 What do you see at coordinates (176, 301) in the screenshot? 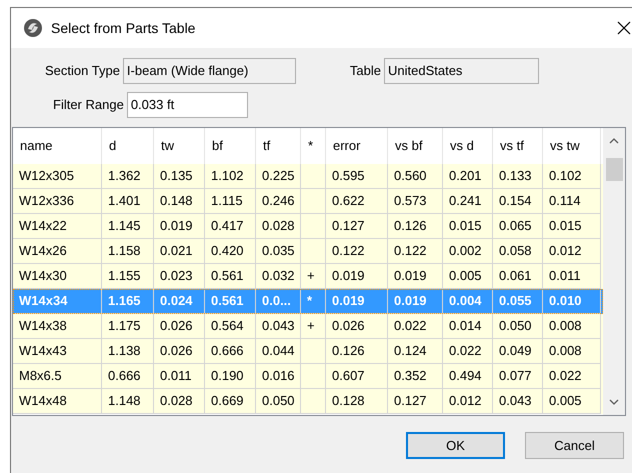
I see `table-cell-text: 0.024` at bounding box center [176, 301].